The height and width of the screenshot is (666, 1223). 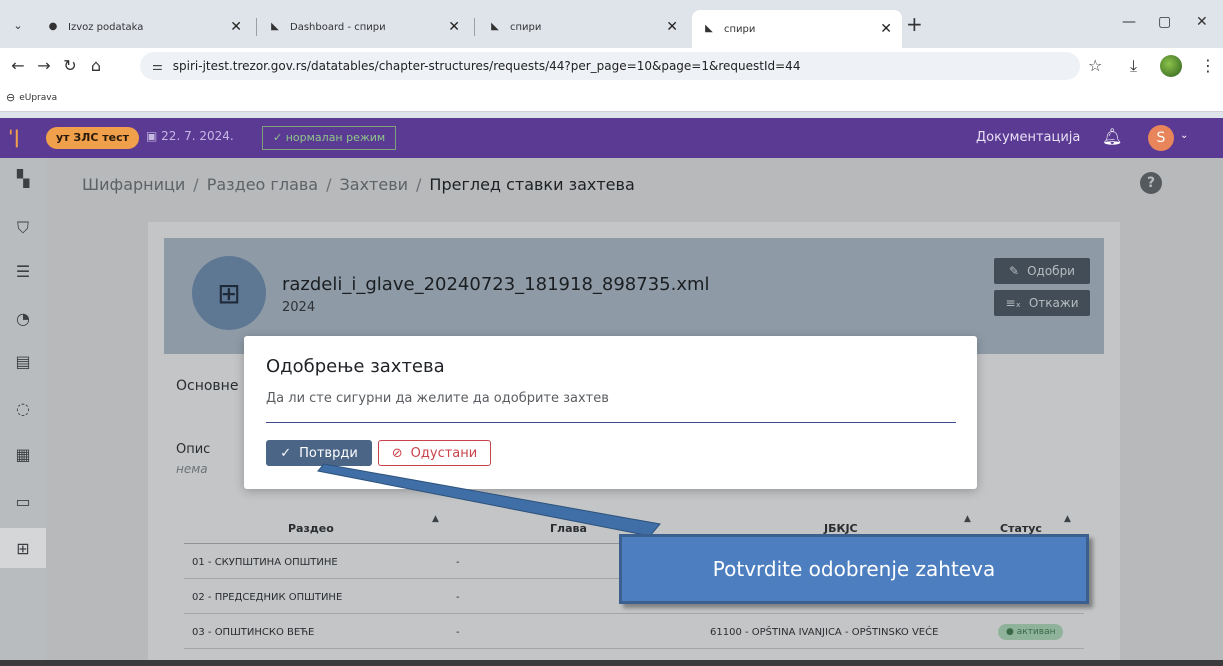 What do you see at coordinates (1151, 183) in the screenshot?
I see `help-icon: ?` at bounding box center [1151, 183].